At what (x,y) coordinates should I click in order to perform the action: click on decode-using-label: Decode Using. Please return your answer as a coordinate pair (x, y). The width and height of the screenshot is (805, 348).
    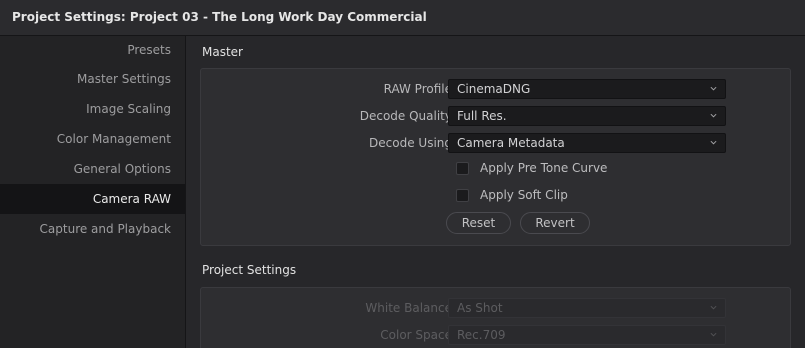
    Looking at the image, I should click on (410, 143).